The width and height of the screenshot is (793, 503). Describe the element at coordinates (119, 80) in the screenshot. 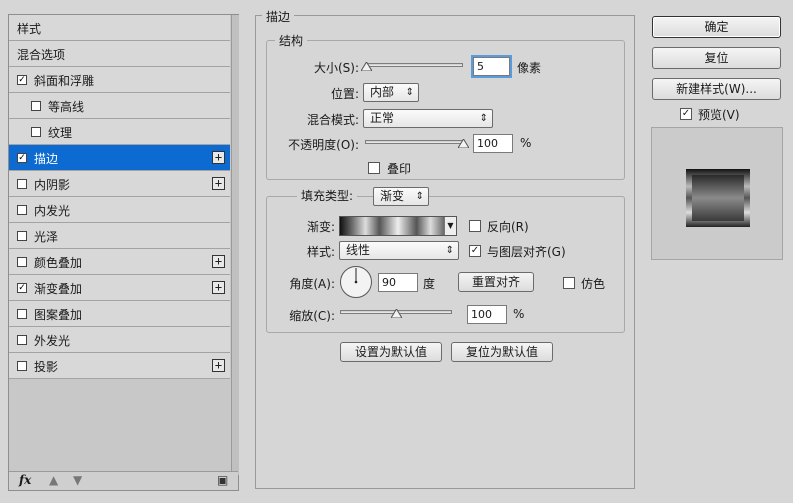

I see `style-item: ✓ 斜面和浮雕` at that location.